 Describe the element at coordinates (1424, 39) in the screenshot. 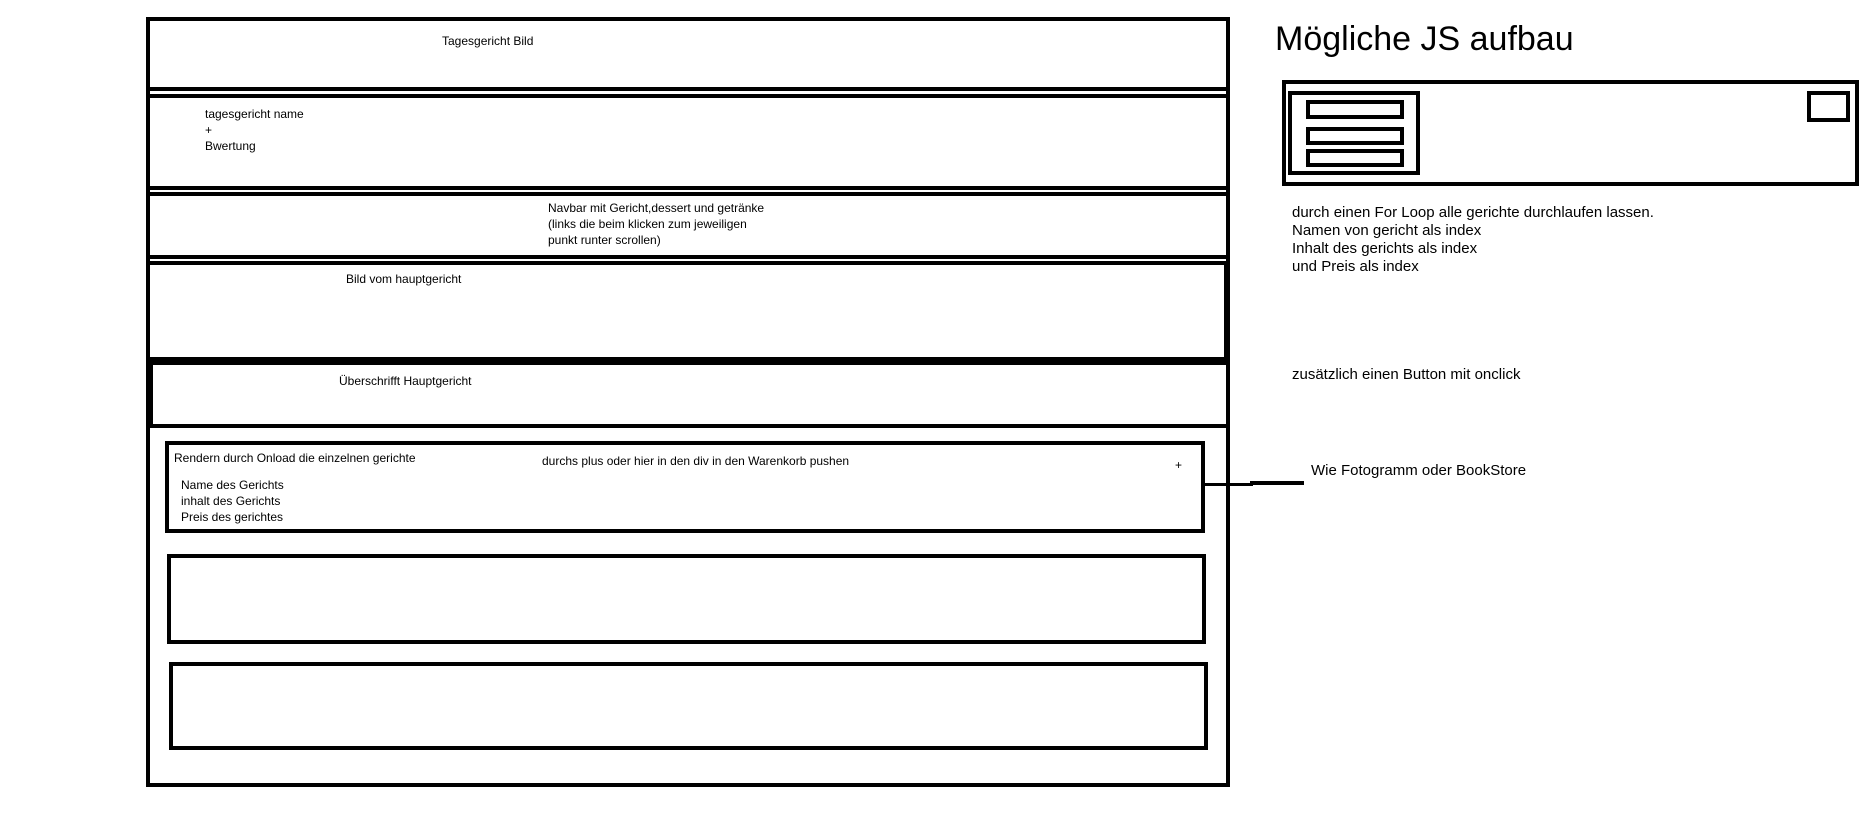

I see `js-structure-title: Mögliche JS aufbau` at that location.